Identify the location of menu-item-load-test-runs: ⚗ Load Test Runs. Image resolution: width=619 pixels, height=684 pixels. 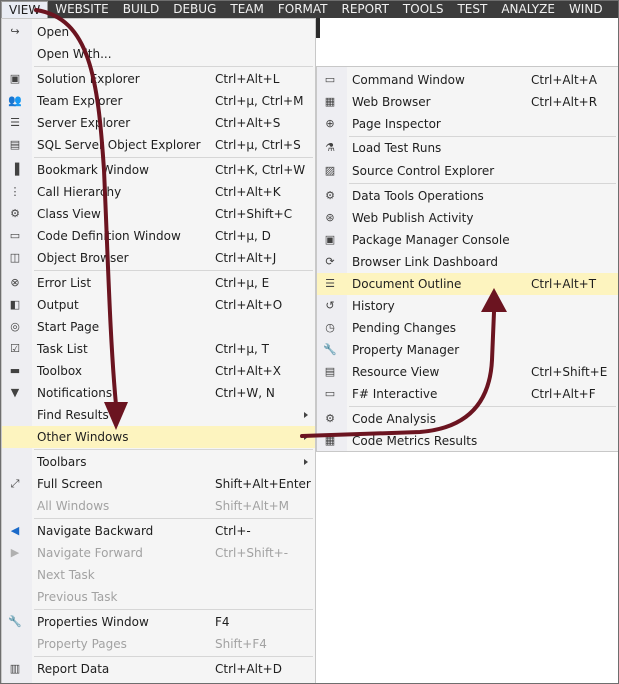
(467, 148).